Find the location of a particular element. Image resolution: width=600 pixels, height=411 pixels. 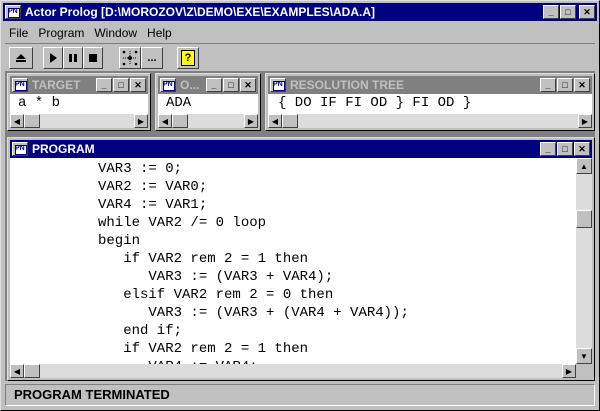

minimize-icon: _ is located at coordinates (551, 11).